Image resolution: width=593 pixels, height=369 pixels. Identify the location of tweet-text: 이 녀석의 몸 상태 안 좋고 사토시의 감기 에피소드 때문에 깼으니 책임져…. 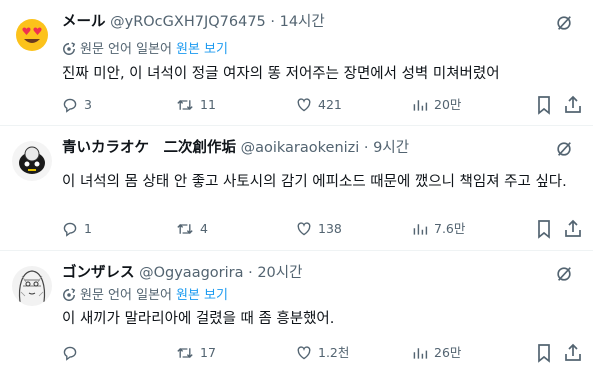
(314, 182).